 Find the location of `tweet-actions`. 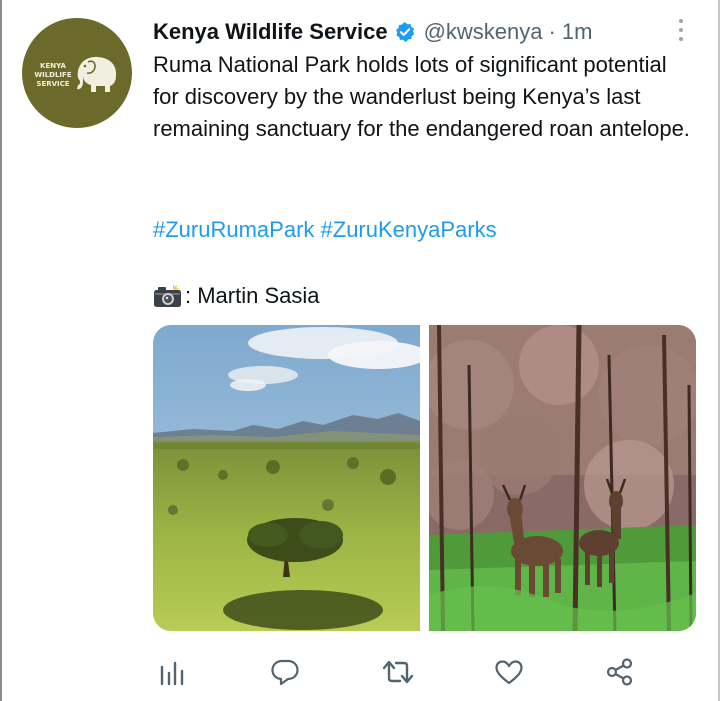

tweet-actions is located at coordinates (360, 672).